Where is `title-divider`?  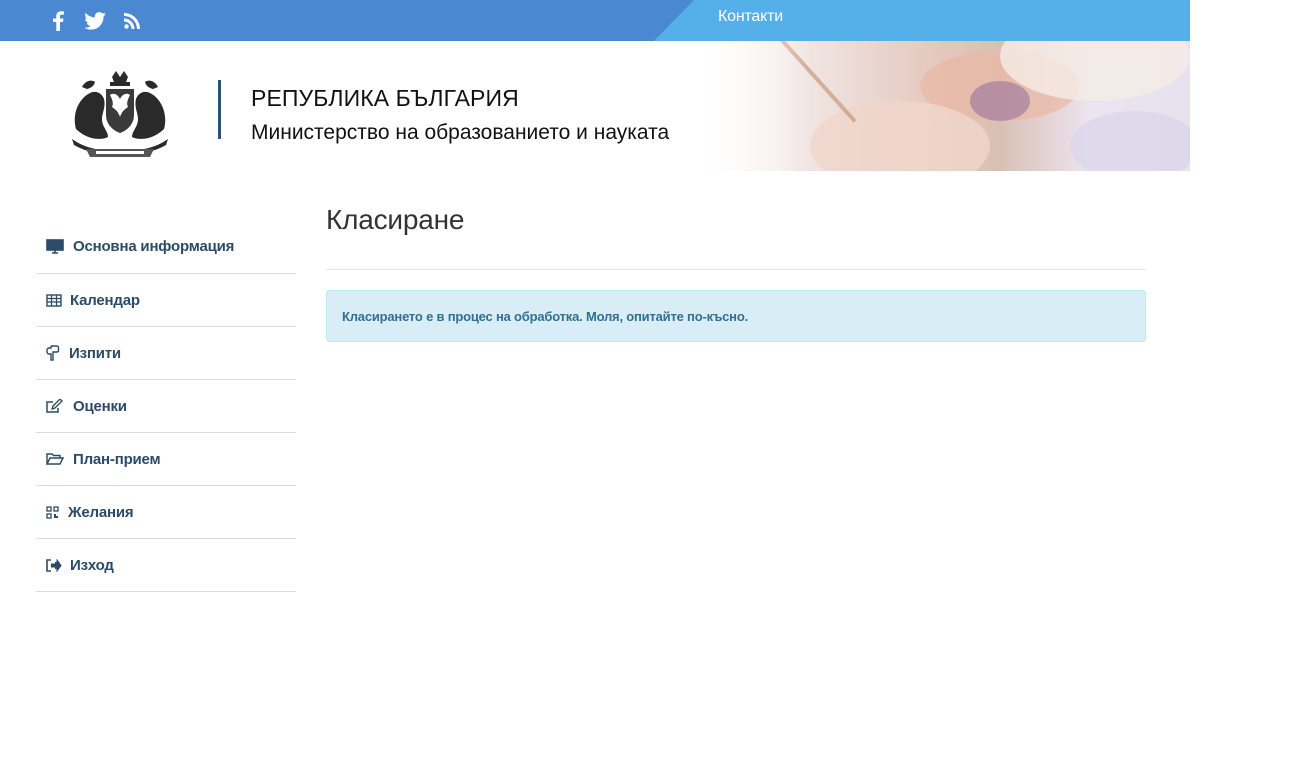 title-divider is located at coordinates (736, 269).